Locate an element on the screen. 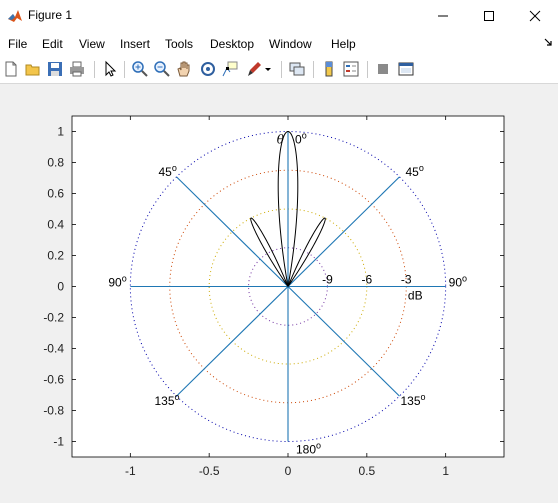 Image resolution: width=558 pixels, height=503 pixels. y-tick-label: 0.2 is located at coordinates (55, 256).